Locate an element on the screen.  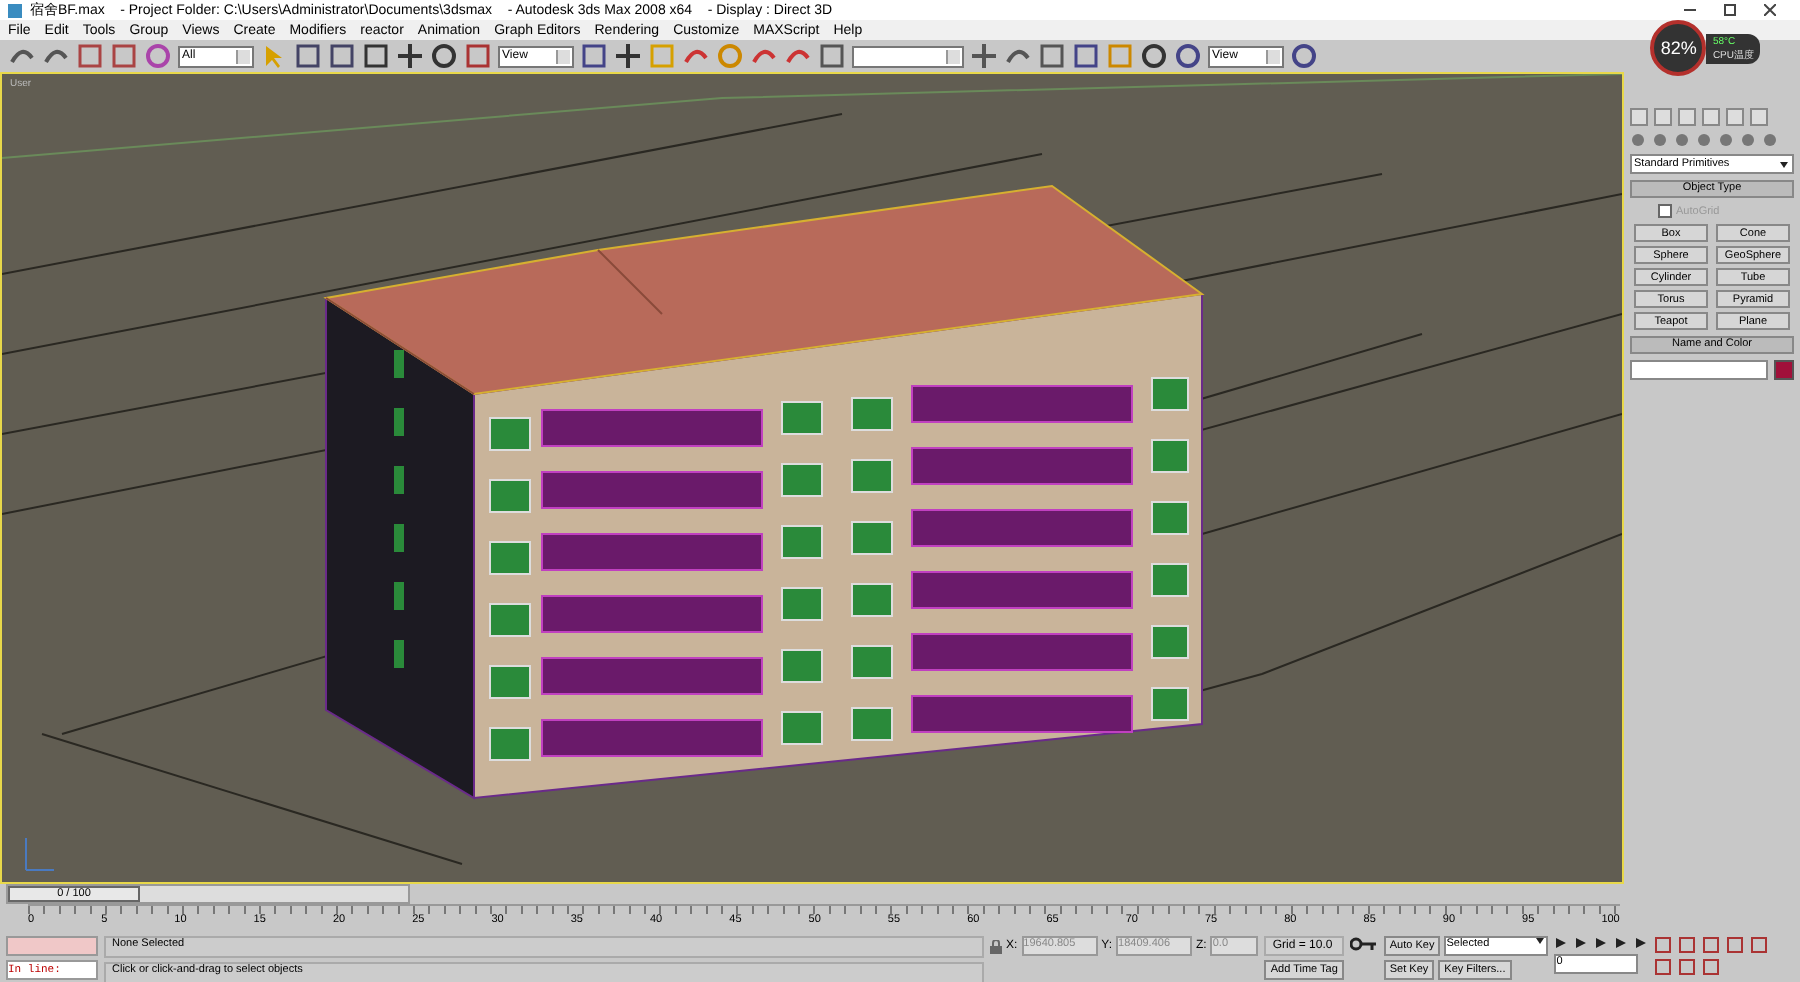
close-icon is located at coordinates (1770, 10).